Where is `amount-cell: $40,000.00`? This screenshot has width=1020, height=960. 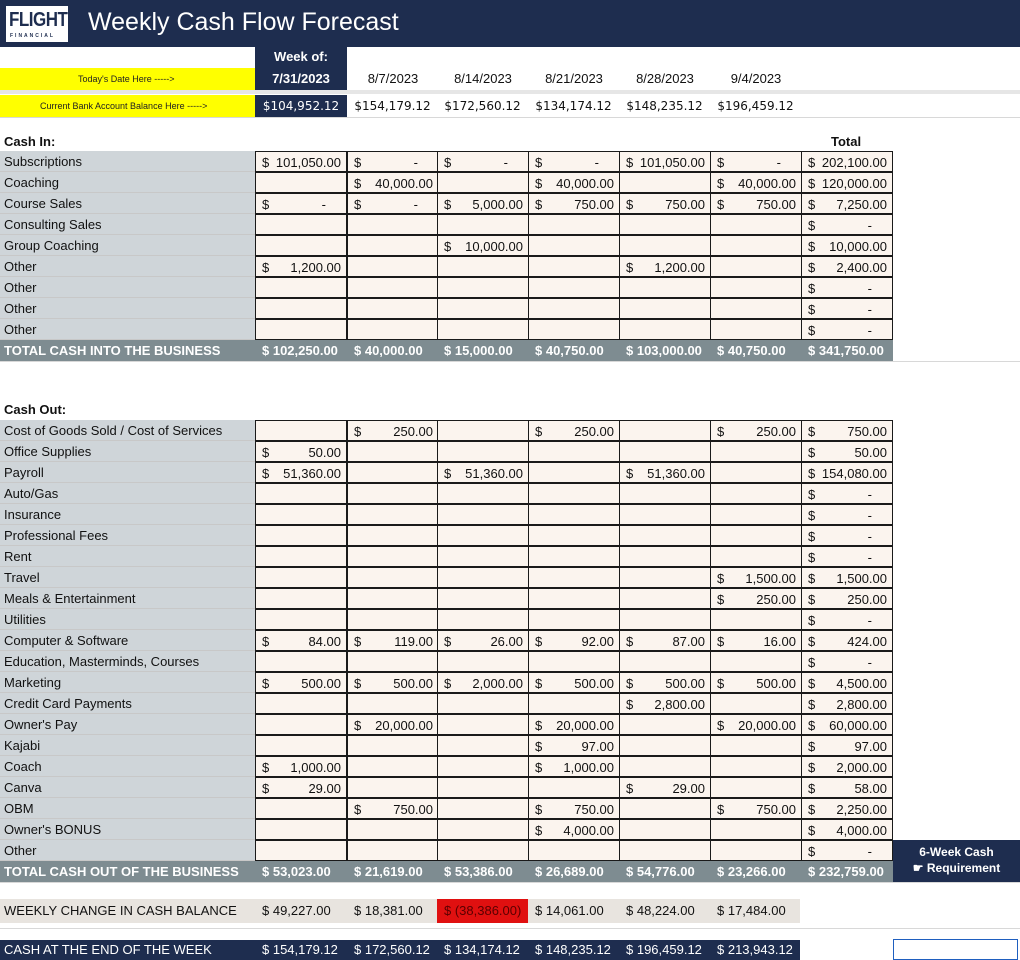 amount-cell: $40,000.00 is located at coordinates (393, 182).